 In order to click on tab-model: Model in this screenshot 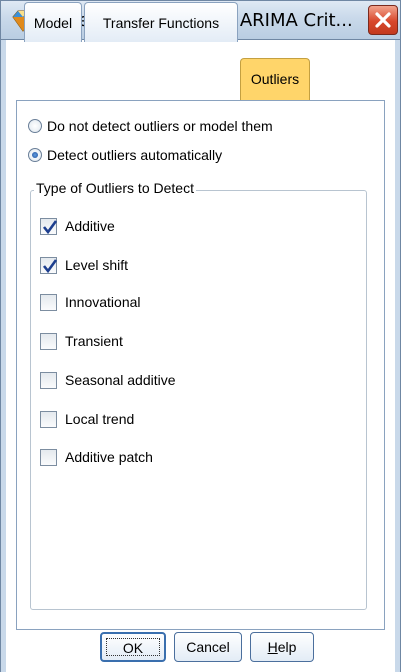, I will do `click(53, 22)`.